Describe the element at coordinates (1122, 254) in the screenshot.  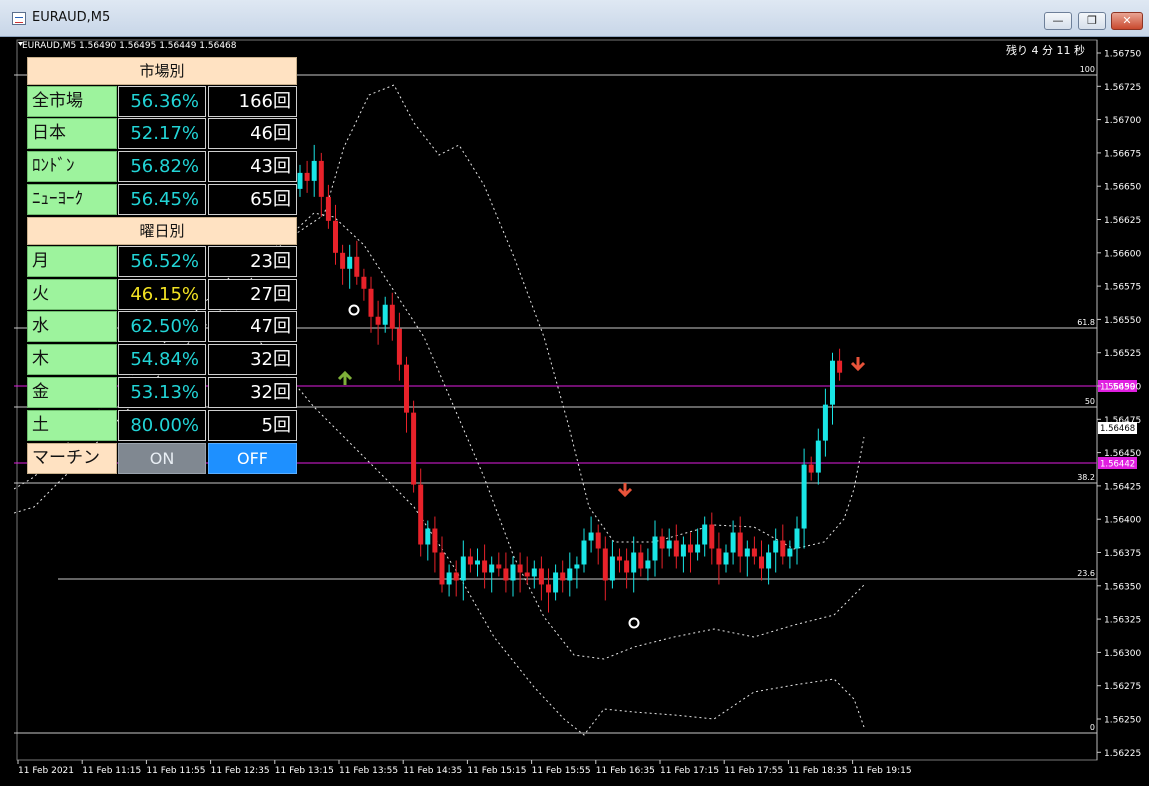
I see `price-tick-label: 1.56600` at that location.